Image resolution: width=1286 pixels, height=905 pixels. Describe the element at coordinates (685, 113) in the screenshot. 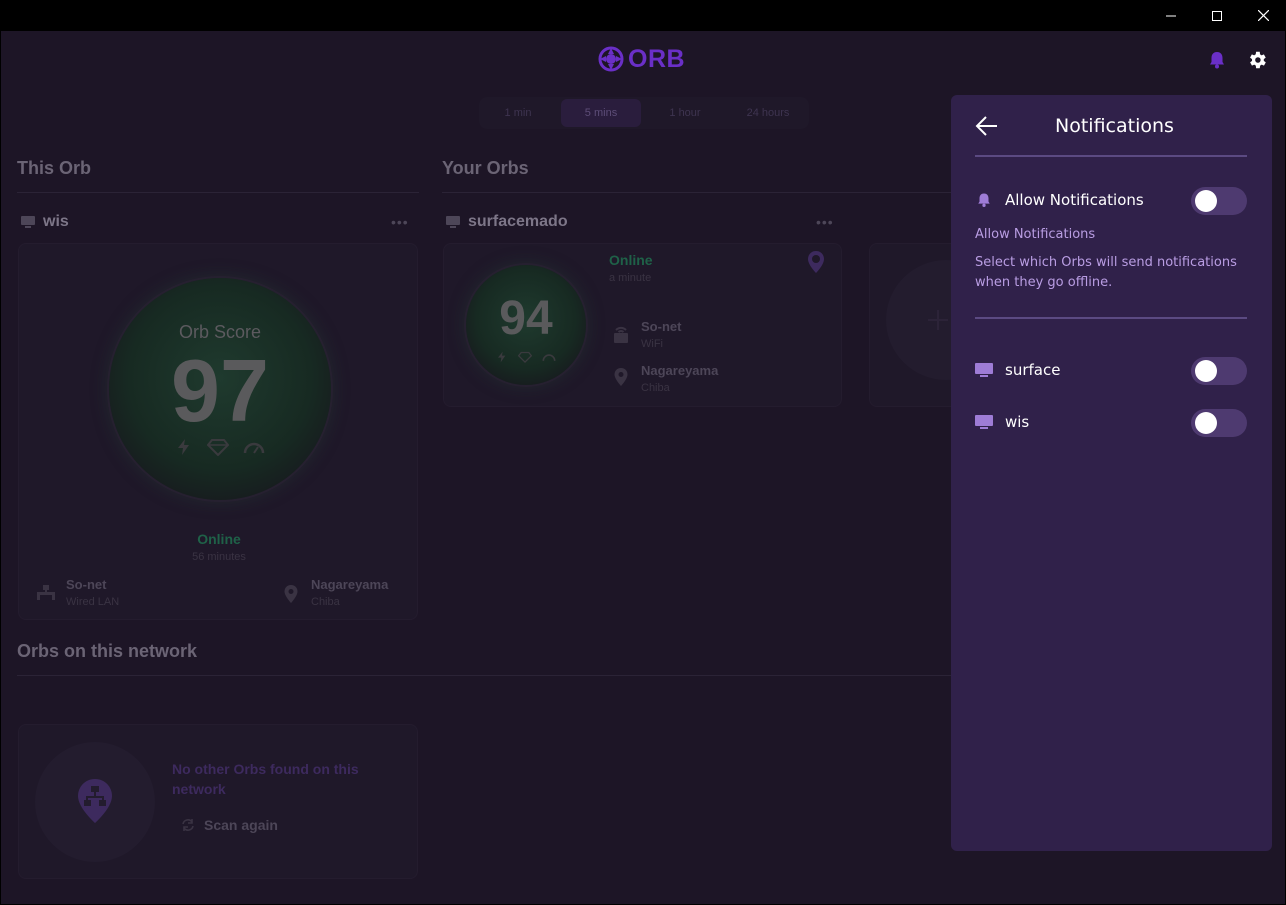

I see `time-range-1hour: 1 hour` at that location.